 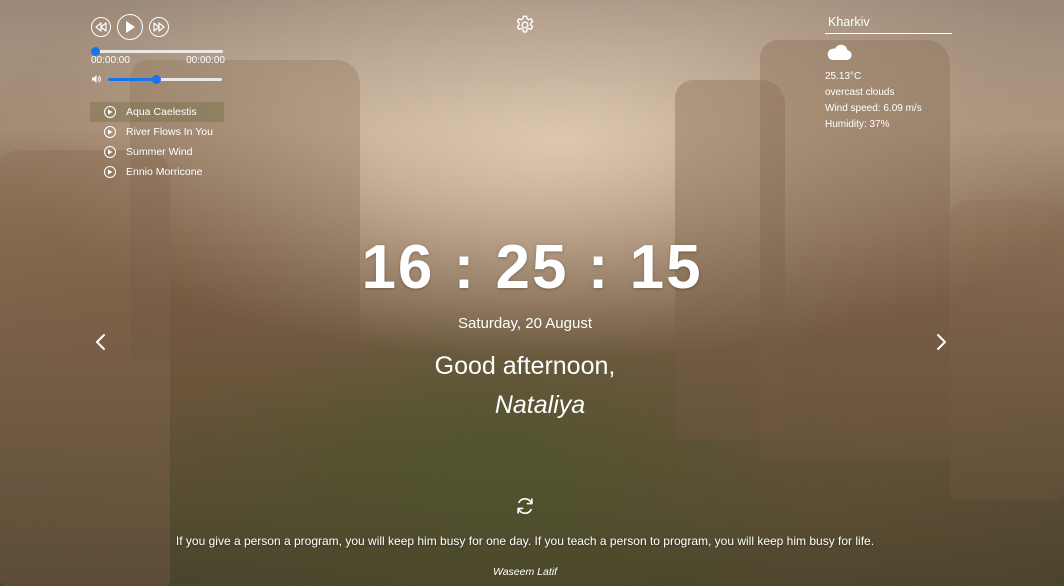 I want to click on weather-description: overcast clouds, so click(x=860, y=92).